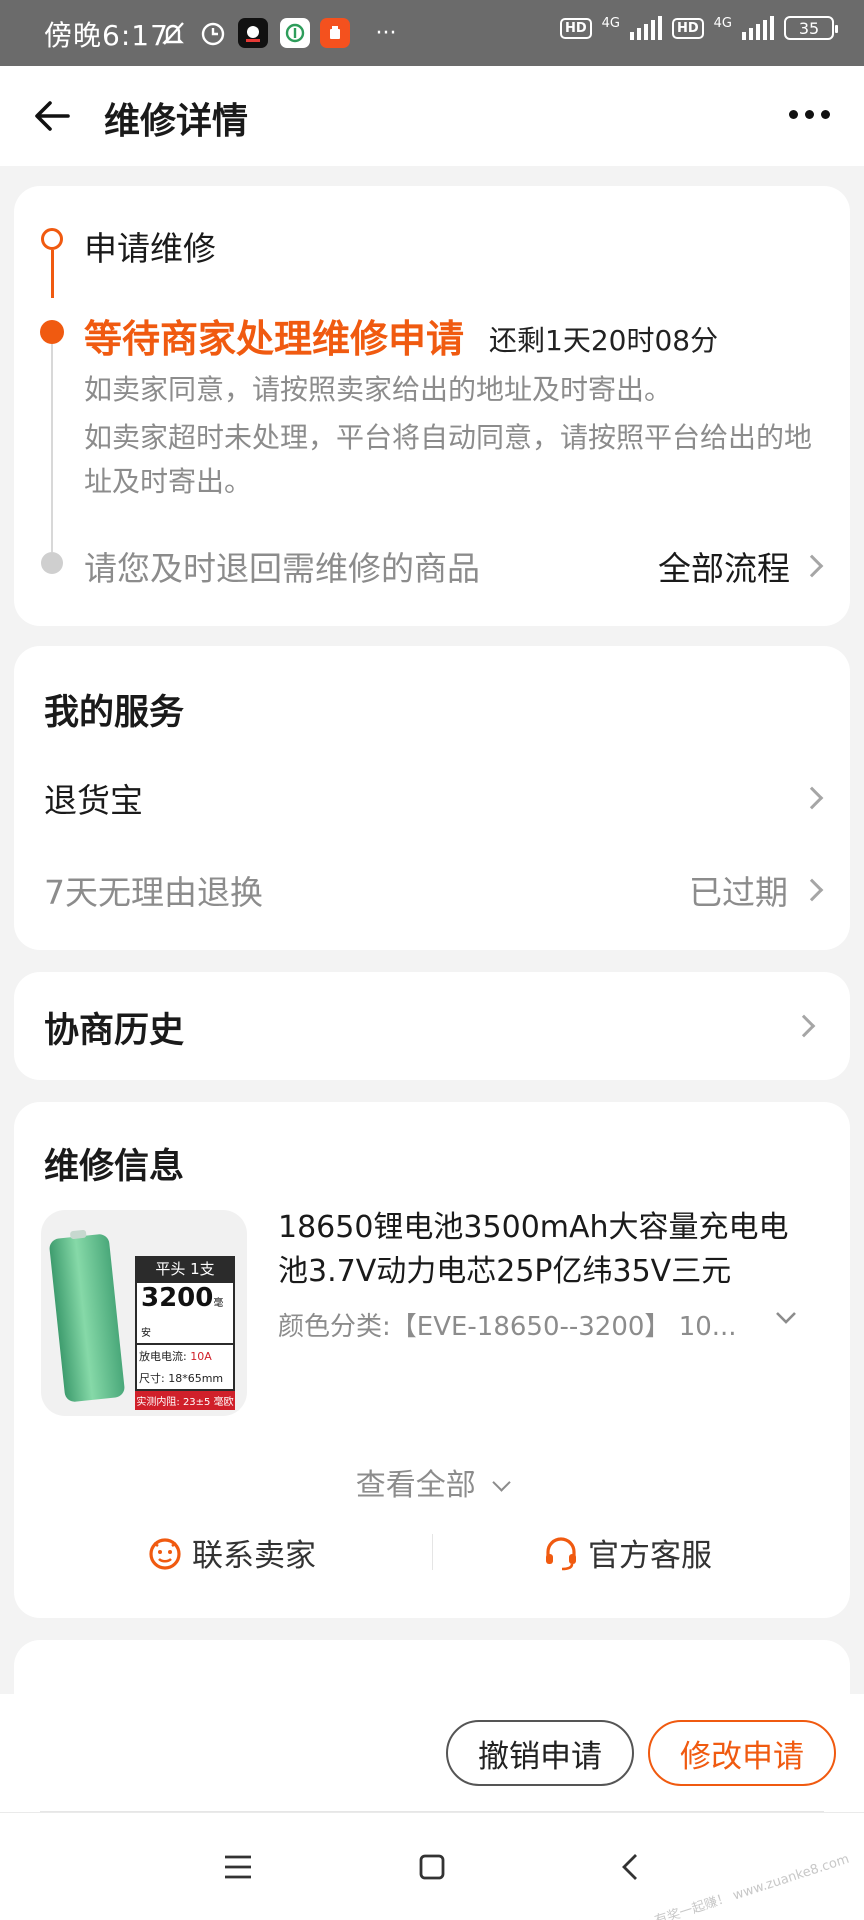 The width and height of the screenshot is (864, 1920). I want to click on seller-chat-icon, so click(165, 1553).